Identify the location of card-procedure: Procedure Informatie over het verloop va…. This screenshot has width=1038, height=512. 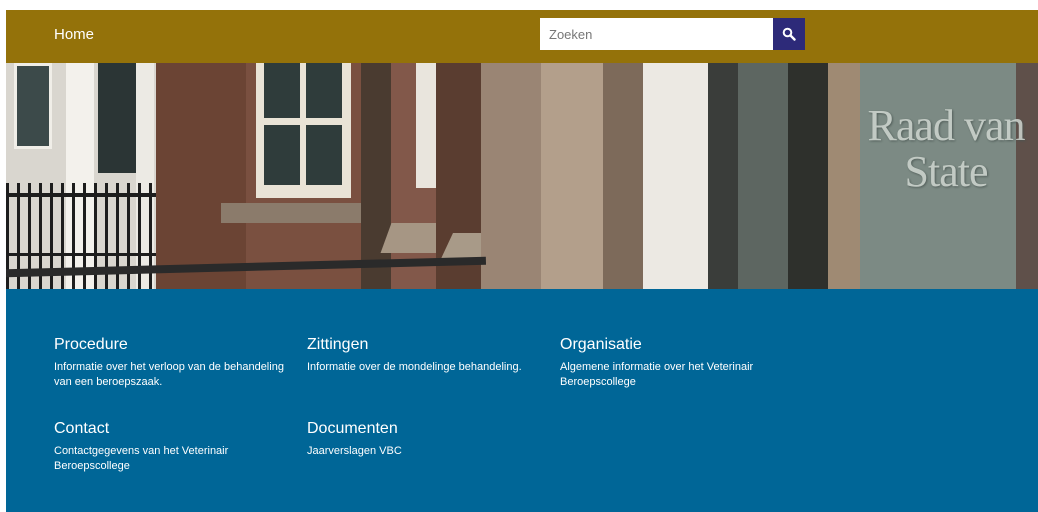
(169, 362).